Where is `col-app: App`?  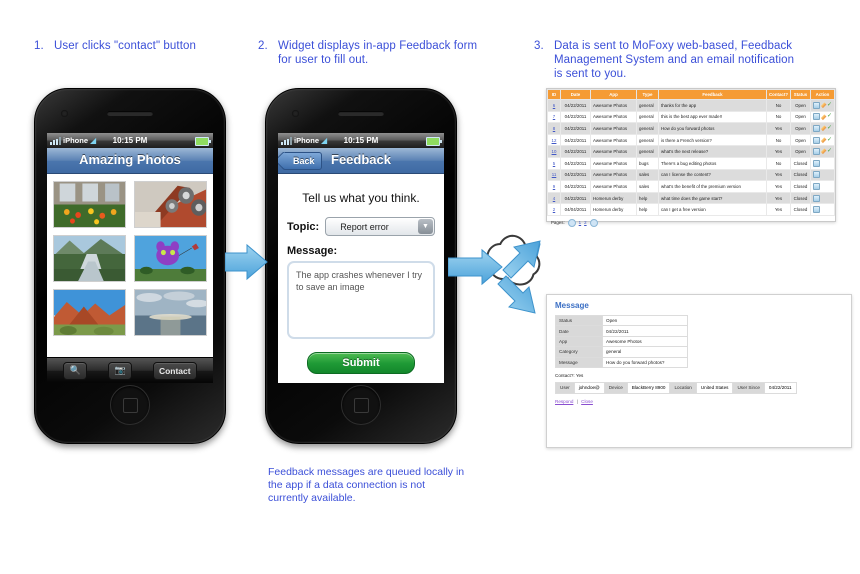 col-app: App is located at coordinates (613, 94).